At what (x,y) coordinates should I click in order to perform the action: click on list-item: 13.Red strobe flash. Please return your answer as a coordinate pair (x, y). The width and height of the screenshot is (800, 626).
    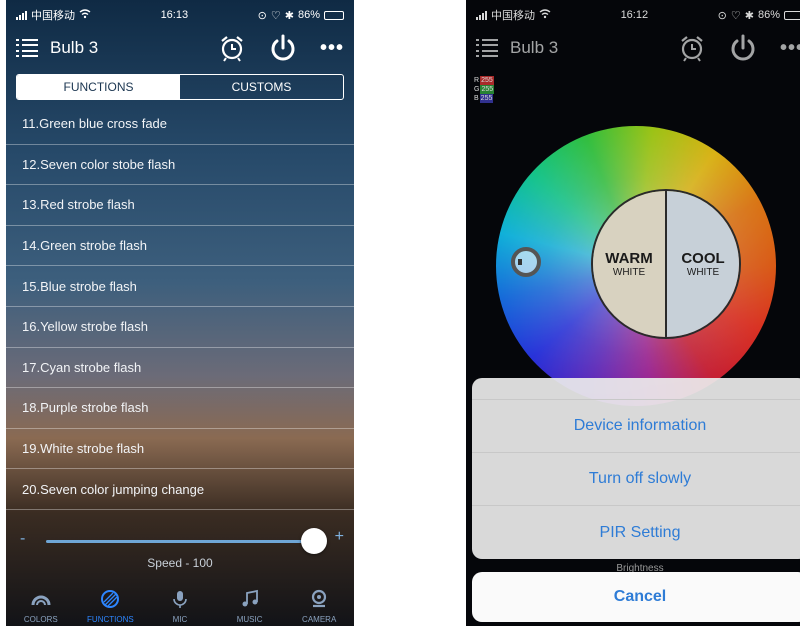
    Looking at the image, I should click on (180, 205).